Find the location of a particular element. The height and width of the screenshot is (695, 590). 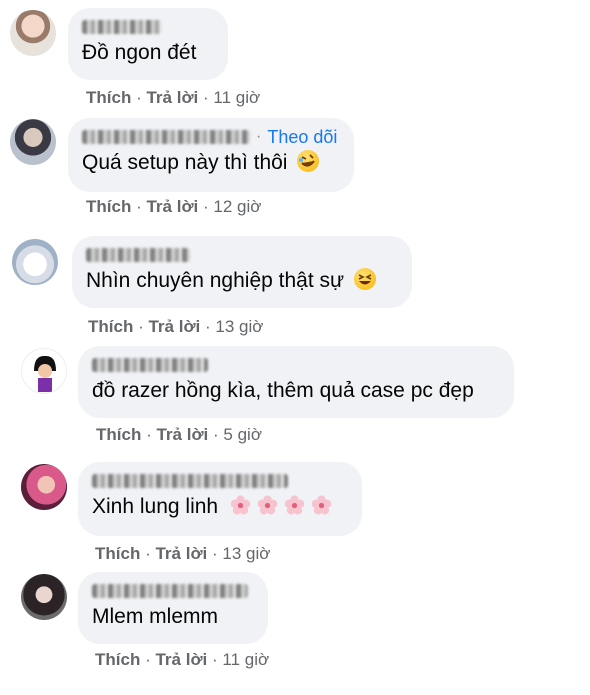

comment-bubble: Đồ ngon đét is located at coordinates (148, 44).